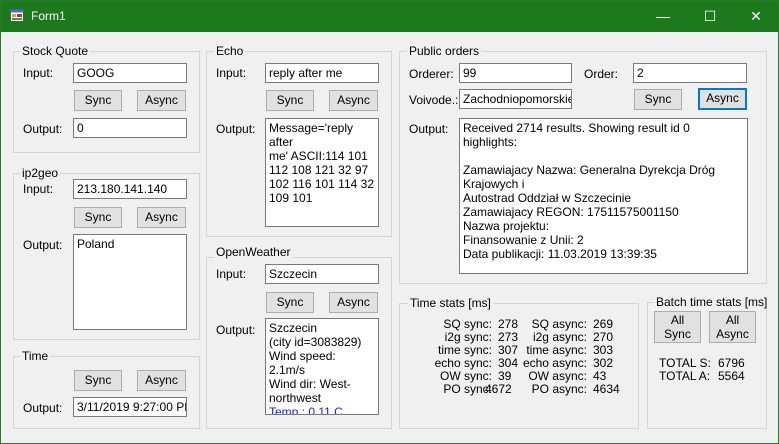  I want to click on minimize-icon: —, so click(663, 16).